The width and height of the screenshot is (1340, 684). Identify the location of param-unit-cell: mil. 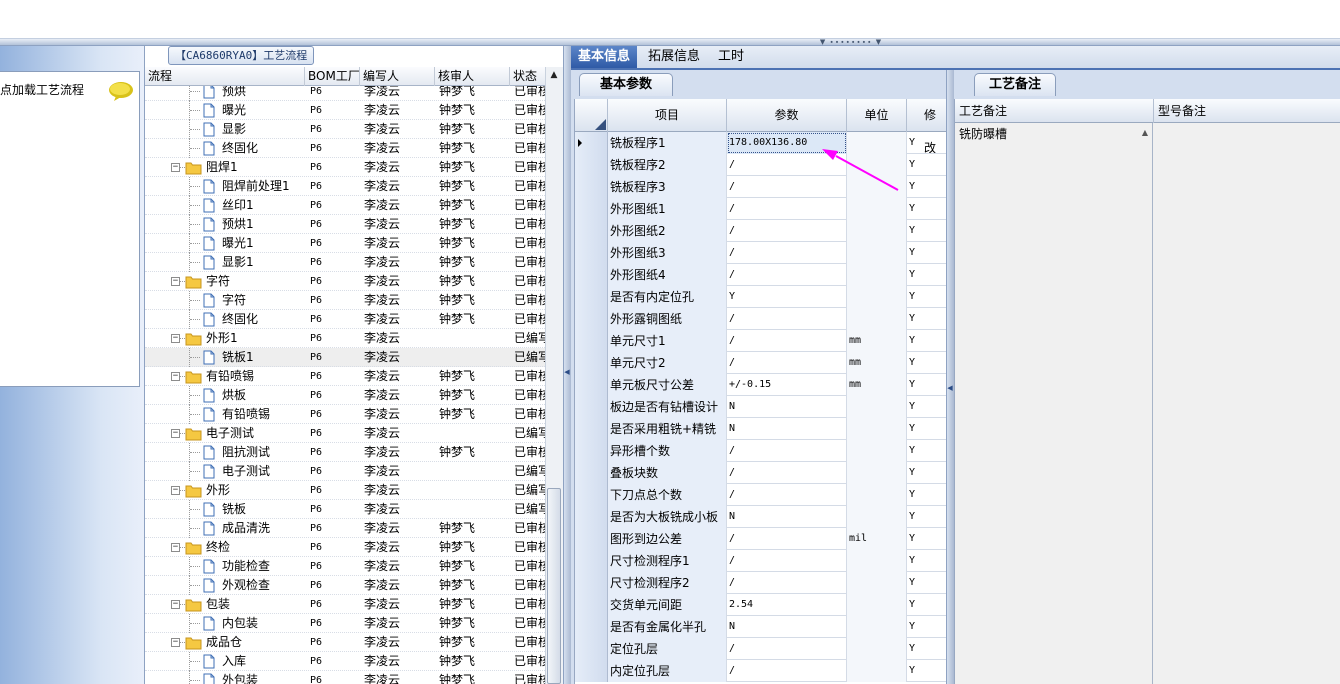
(877, 539).